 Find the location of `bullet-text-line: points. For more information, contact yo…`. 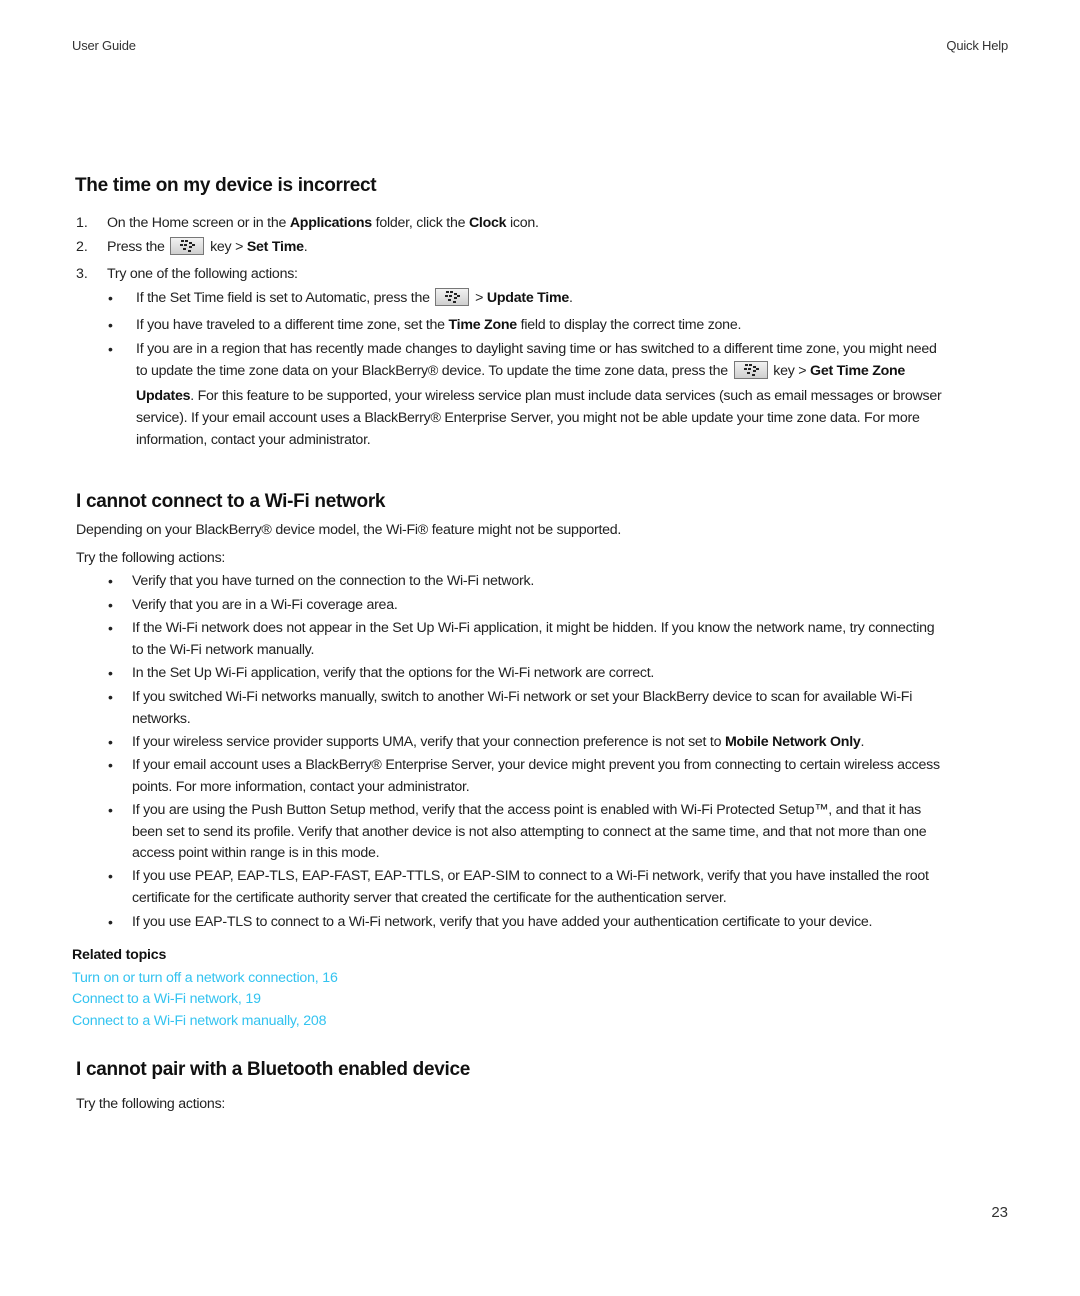

bullet-text-line: points. For more information, contact yo… is located at coordinates (301, 786).